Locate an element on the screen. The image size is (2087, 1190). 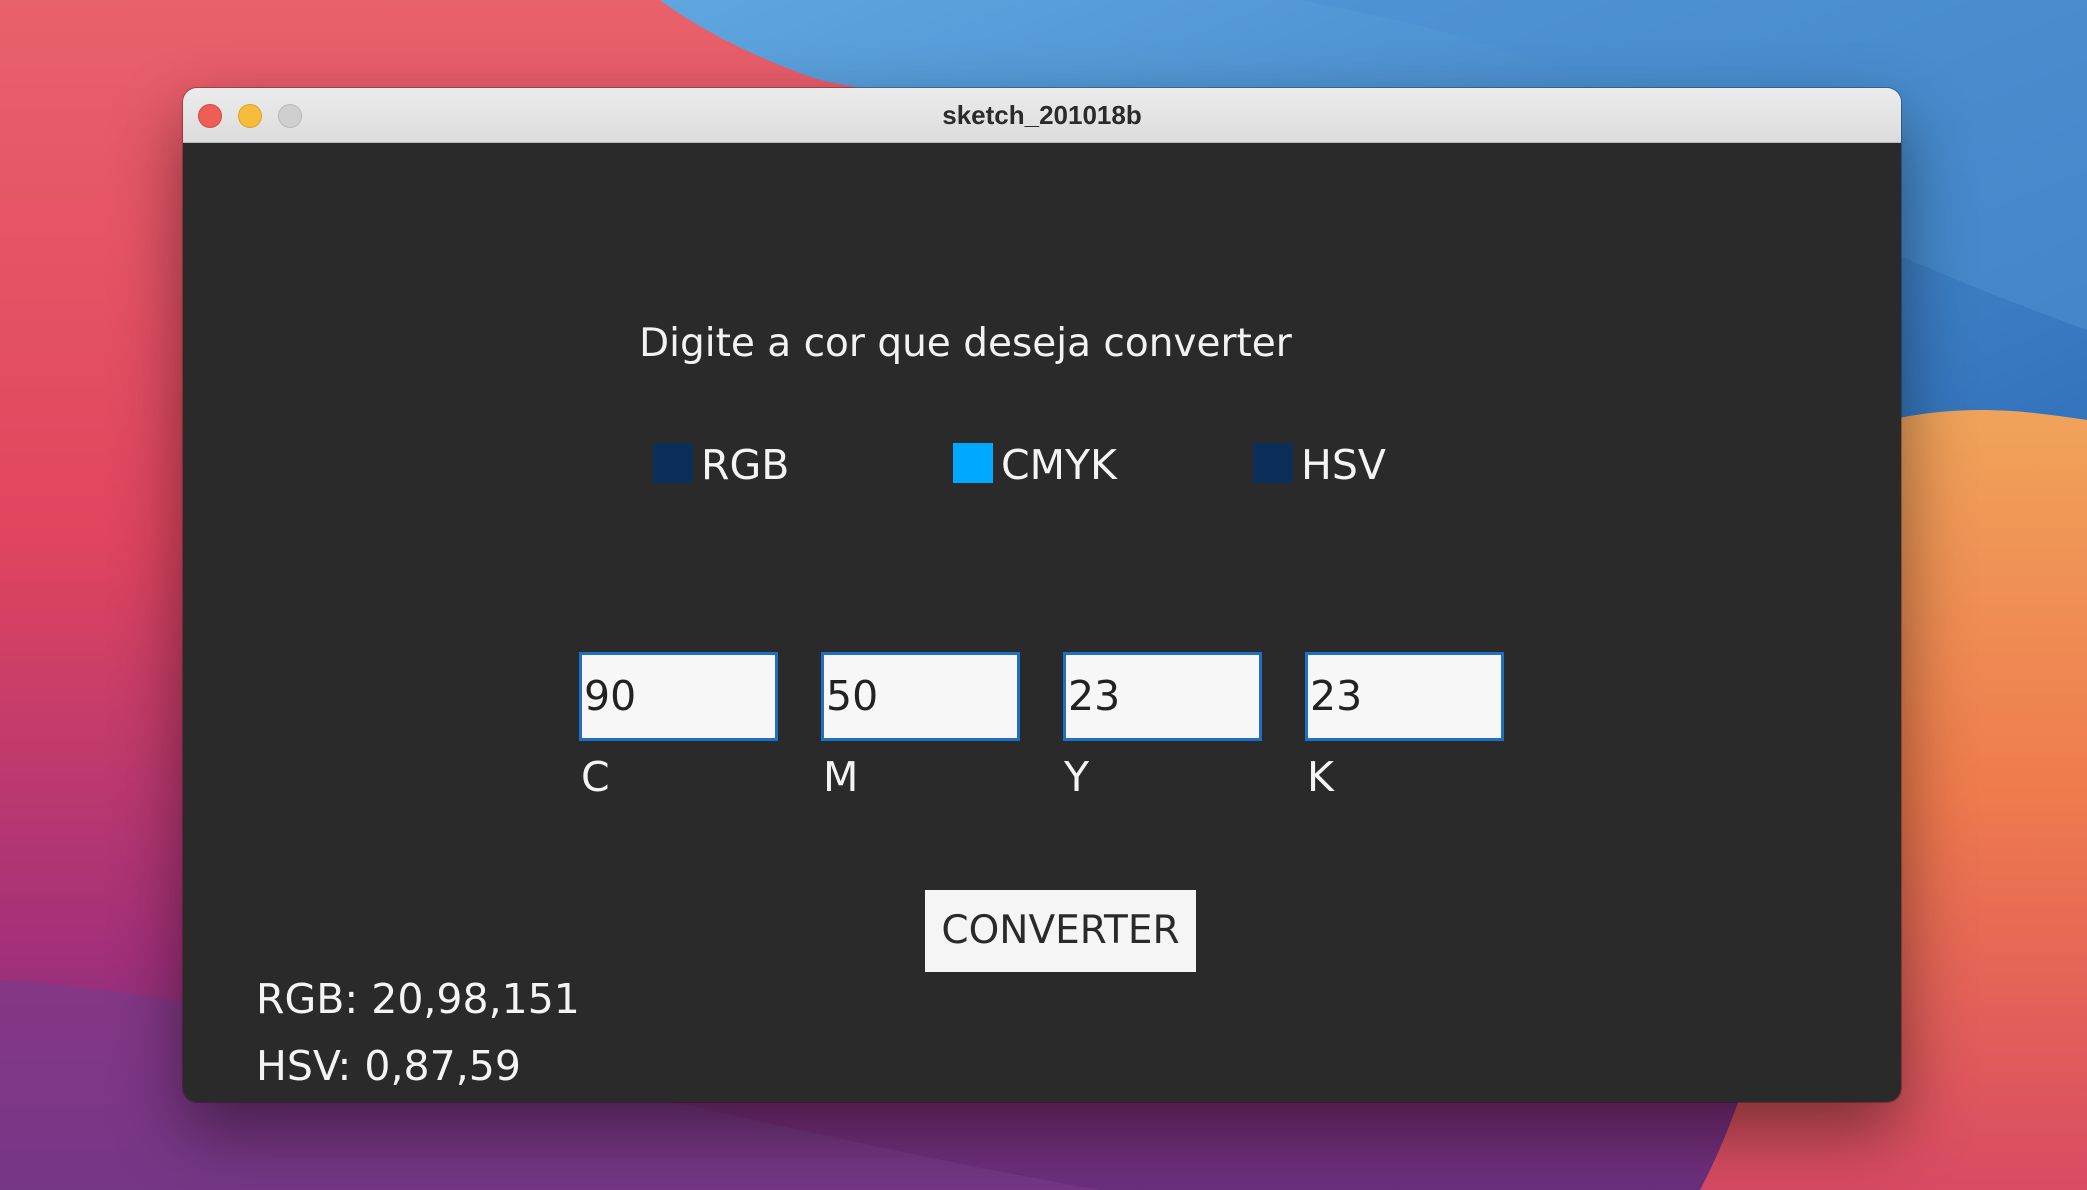
instruction-heading: Digite a cor que deseja converter is located at coordinates (965, 343).